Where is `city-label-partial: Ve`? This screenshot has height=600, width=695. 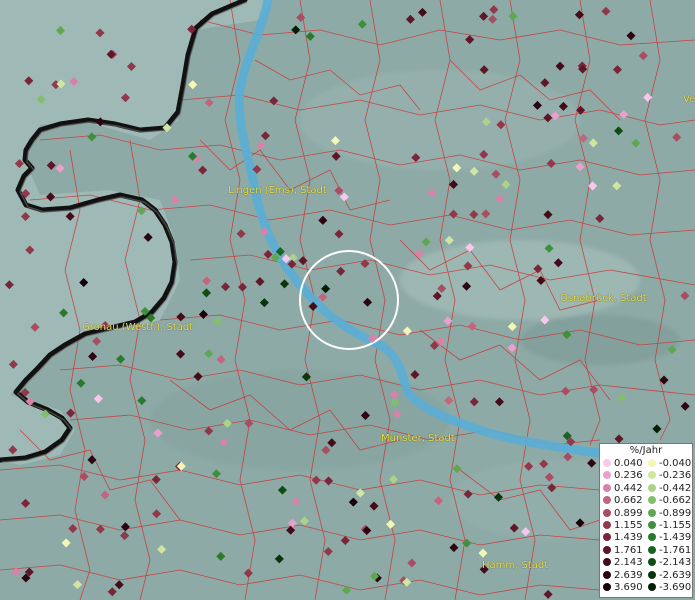 city-label-partial: Ve is located at coordinates (689, 99).